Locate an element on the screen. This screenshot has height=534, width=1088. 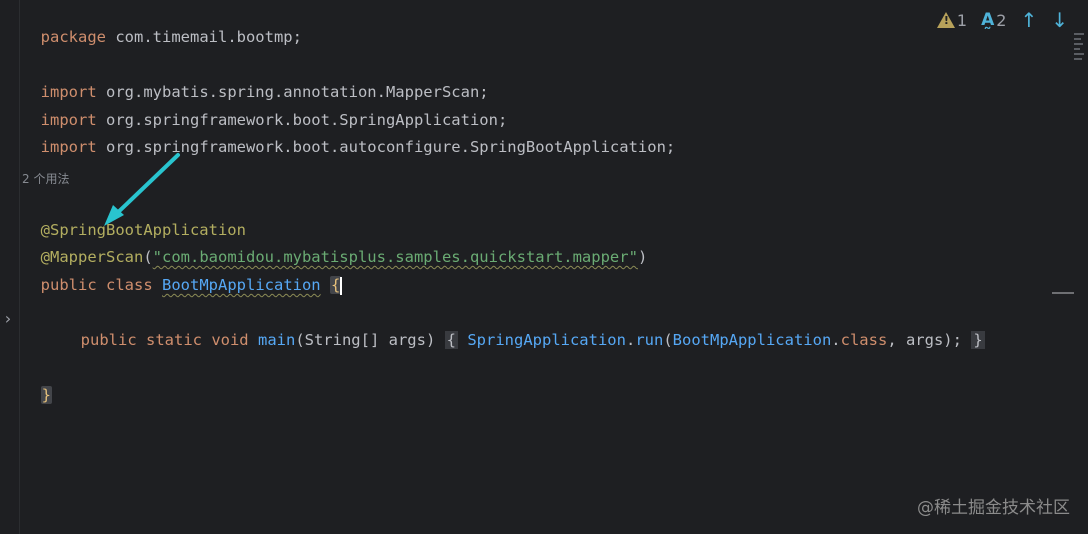
text-caret is located at coordinates (341, 285).